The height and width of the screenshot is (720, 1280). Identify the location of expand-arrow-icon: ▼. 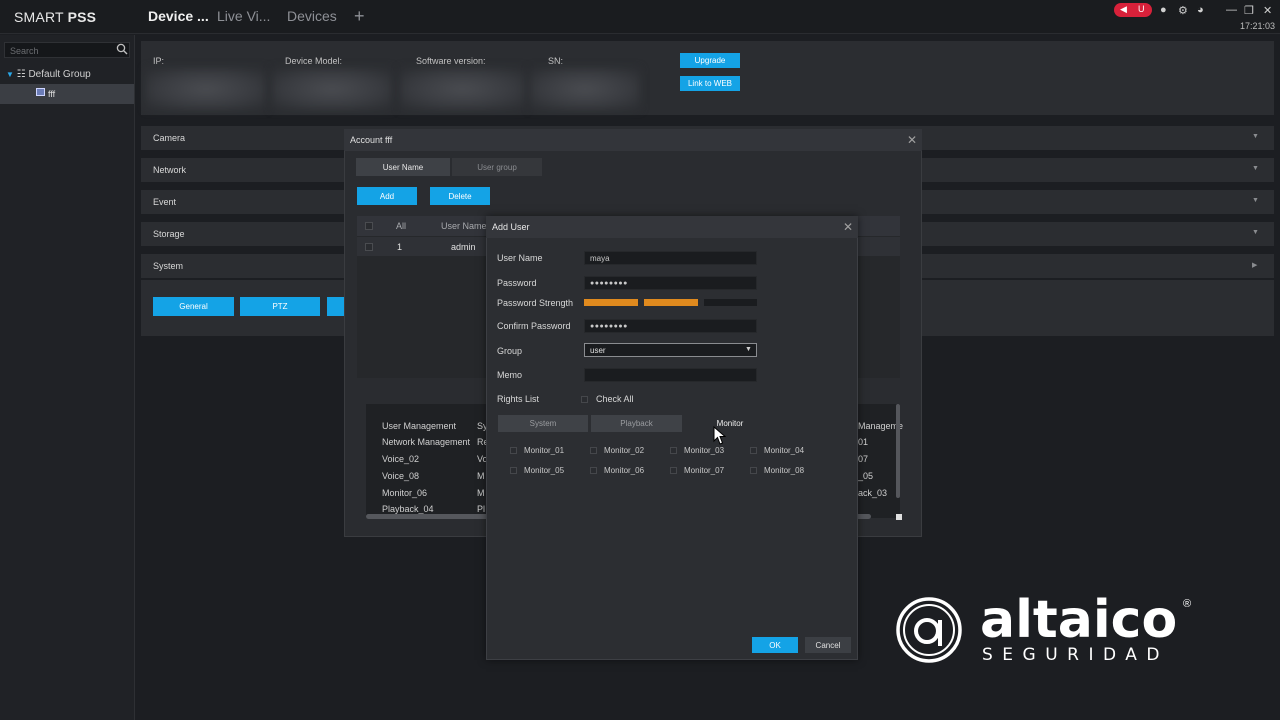
(10, 74).